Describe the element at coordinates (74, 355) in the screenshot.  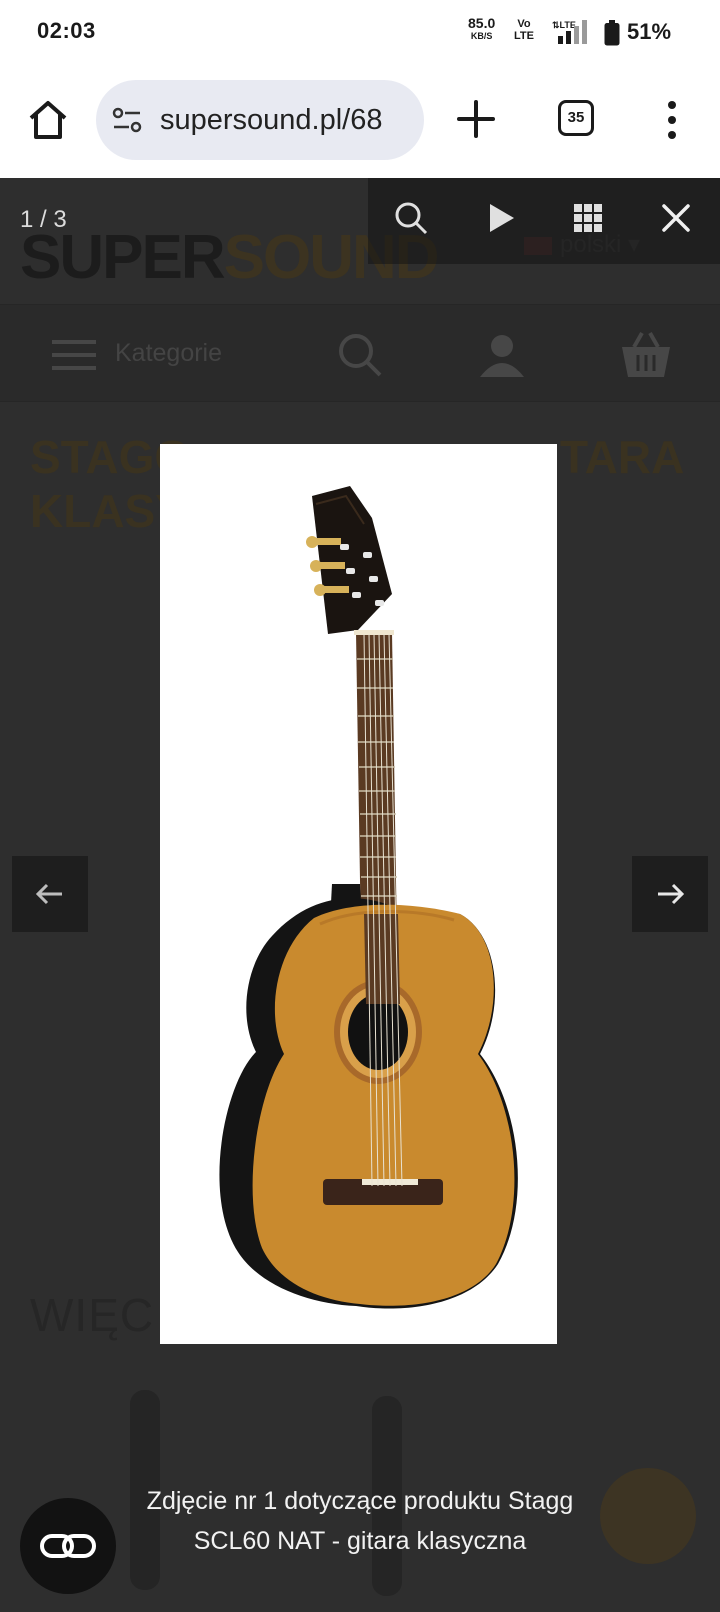
I see `hamburger-icon` at that location.